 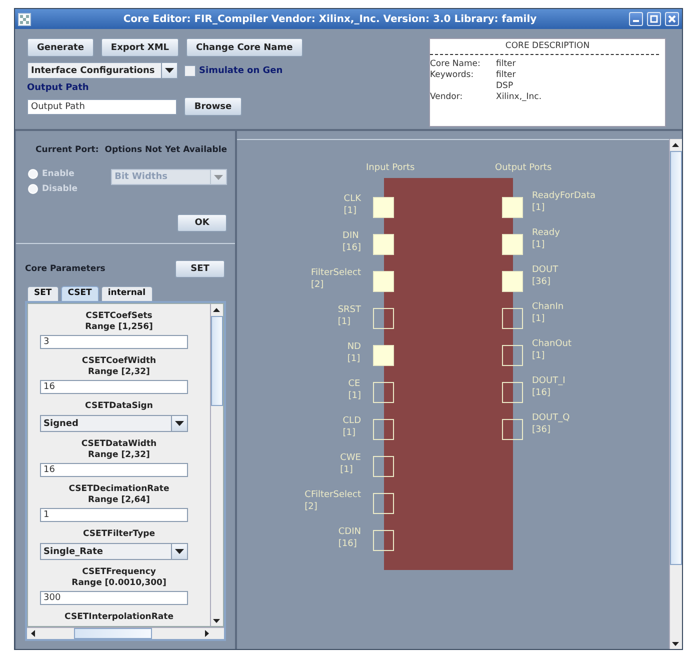 What do you see at coordinates (354, 347) in the screenshot?
I see `port-name: ND` at bounding box center [354, 347].